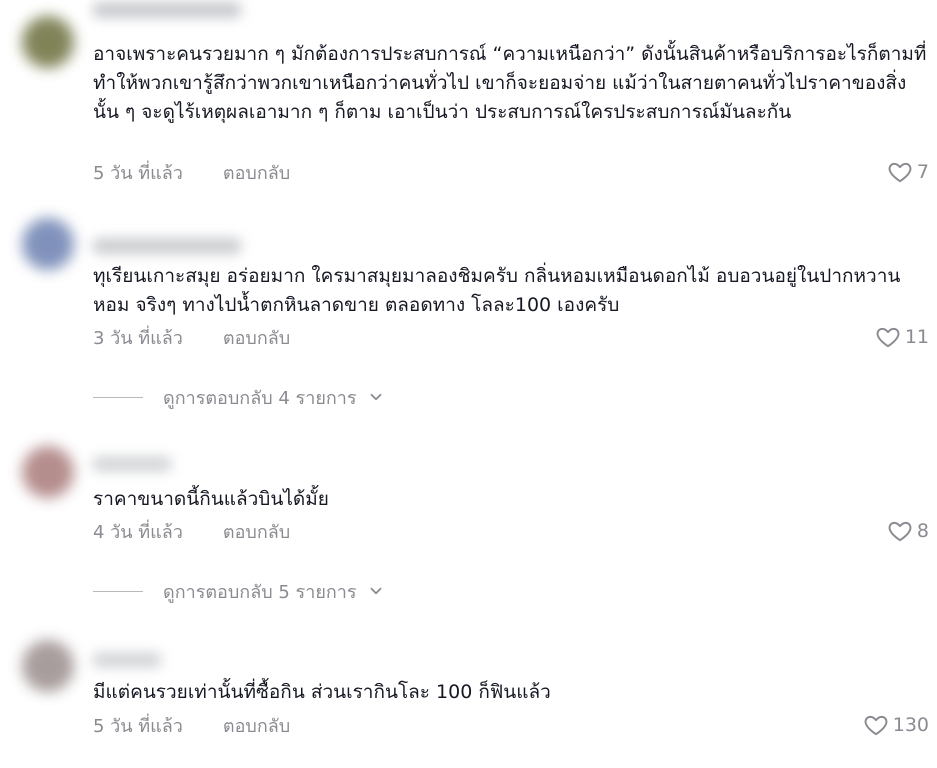 The image size is (937, 768). I want to click on like-button: 8, so click(908, 531).